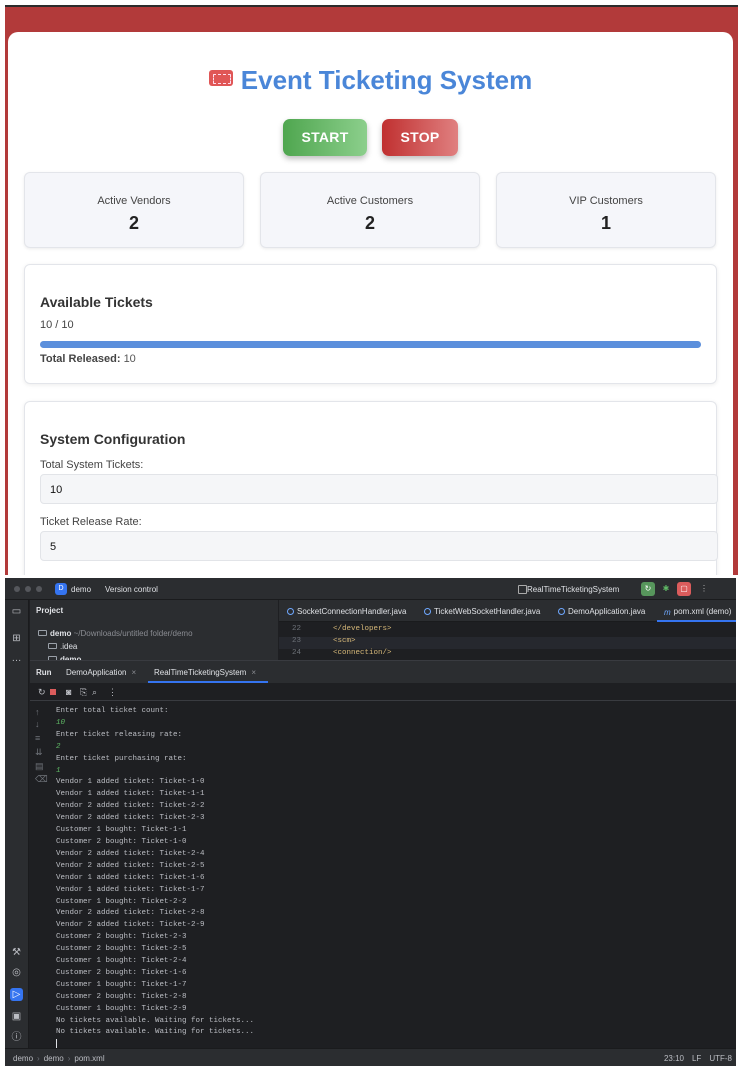  I want to click on tool-window-strip: ▭ ⊞ … ⚒ ◎ ▷ ▣ ⓘ ⑂, so click(17, 832).